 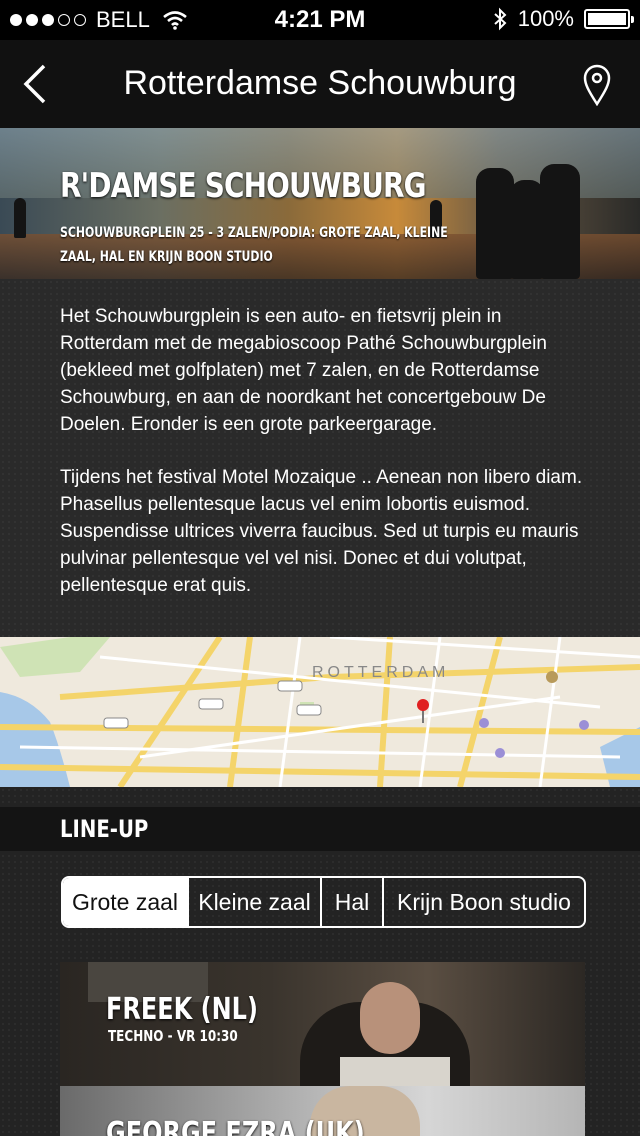 I want to click on artist-genre-time: TECHNO - VR 10:30, so click(x=173, y=1036).